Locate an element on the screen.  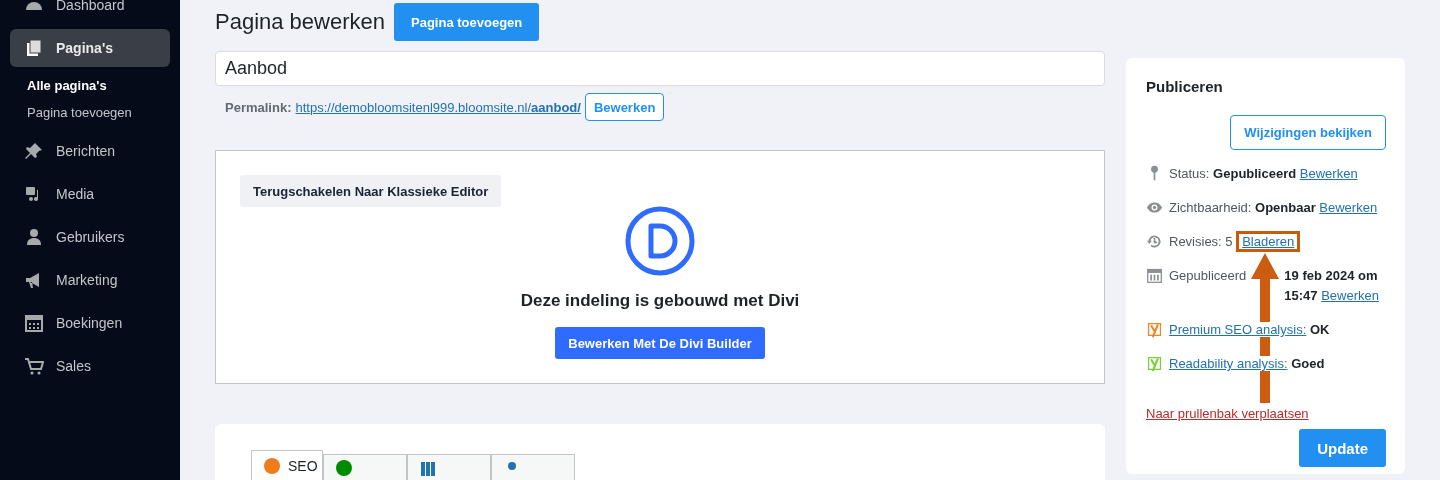
publish-link: Premium SEO analysis: is located at coordinates (1238, 329).